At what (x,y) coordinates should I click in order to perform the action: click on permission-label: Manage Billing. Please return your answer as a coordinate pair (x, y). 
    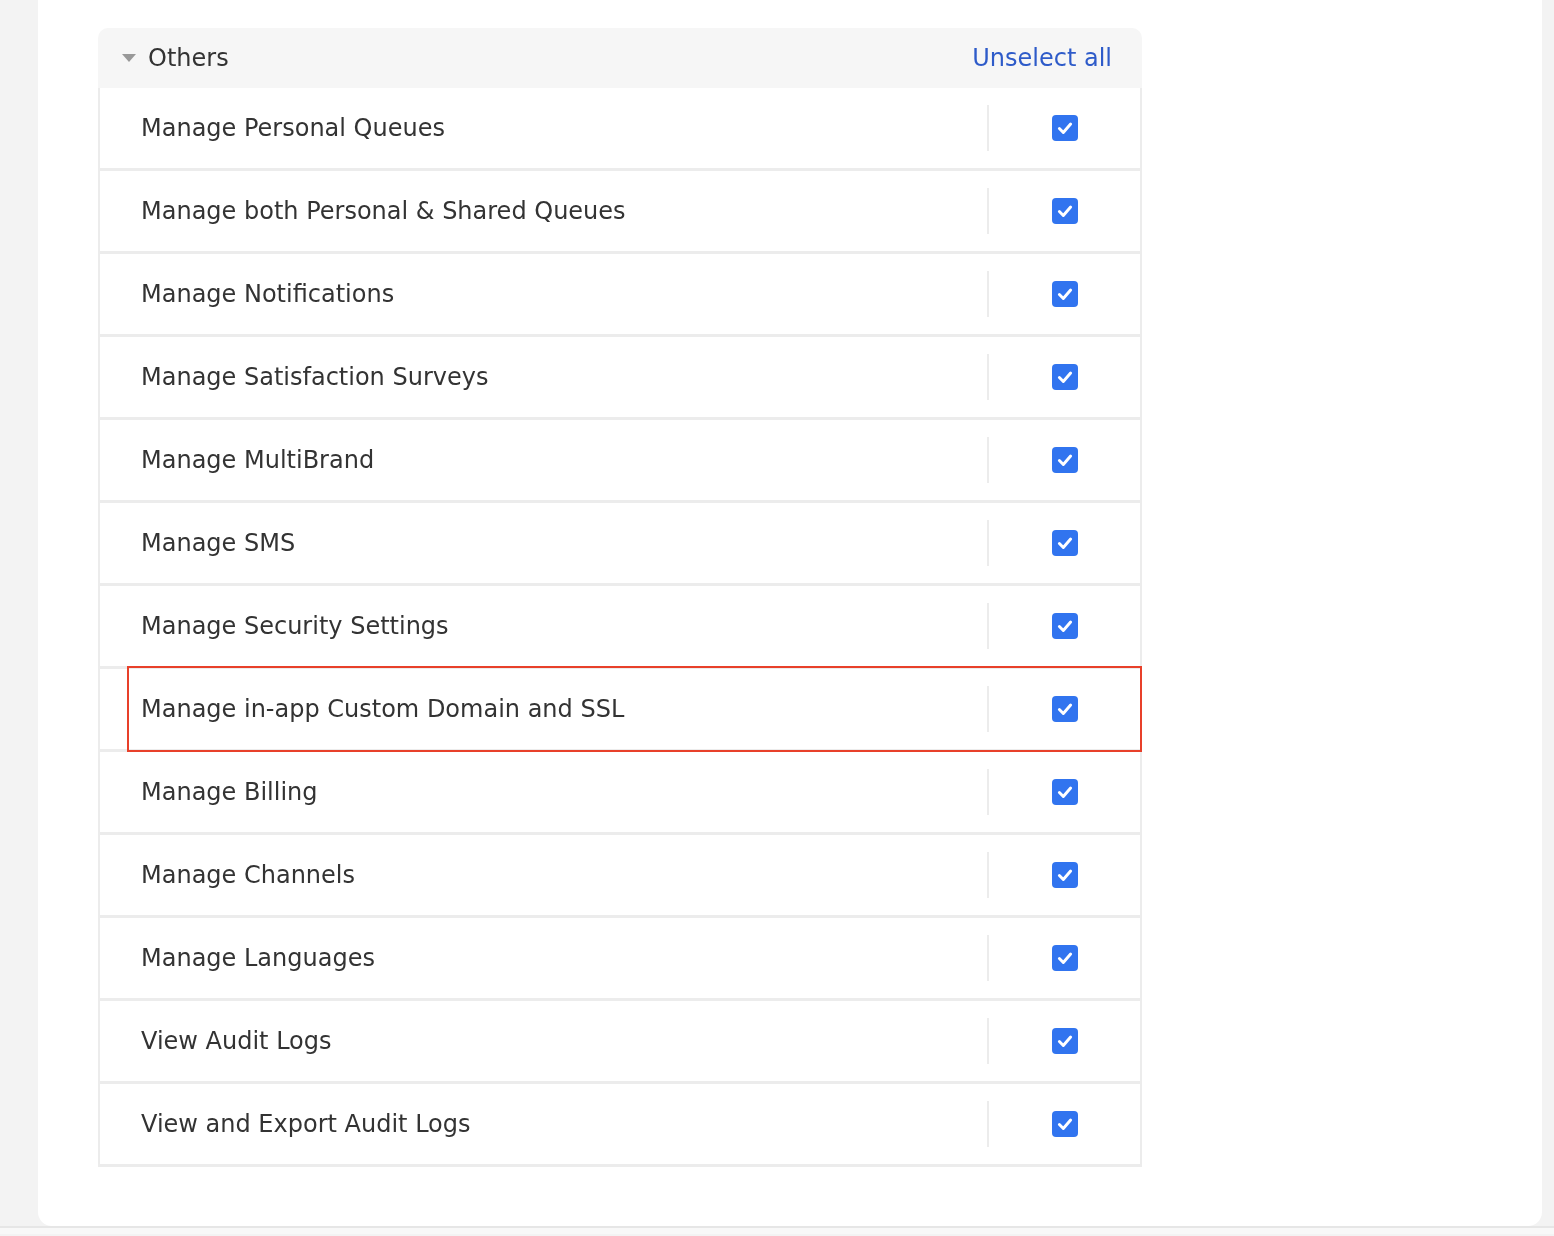
    Looking at the image, I should click on (230, 792).